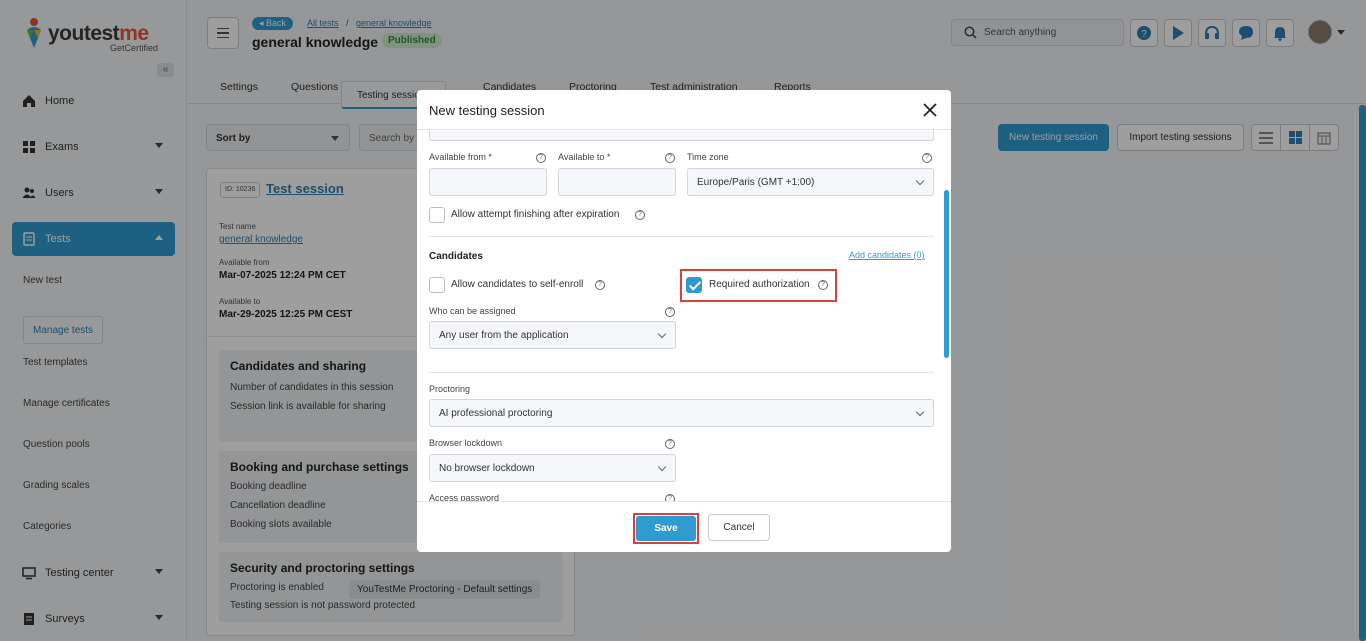 Image resolution: width=1366 pixels, height=641 pixels. Describe the element at coordinates (535, 214) in the screenshot. I see `allow-finish-label: Allow attempt finishing after expiration` at that location.